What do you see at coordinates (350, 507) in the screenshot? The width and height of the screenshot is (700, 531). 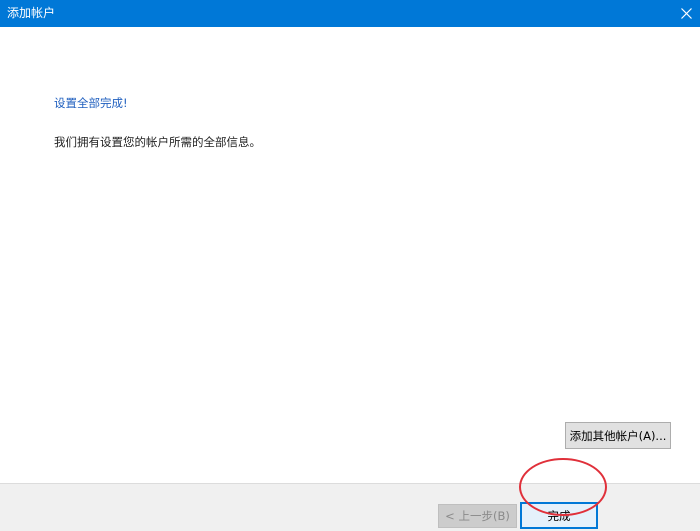 I see `dialog-footer: < 上一步(B) 完成` at bounding box center [350, 507].